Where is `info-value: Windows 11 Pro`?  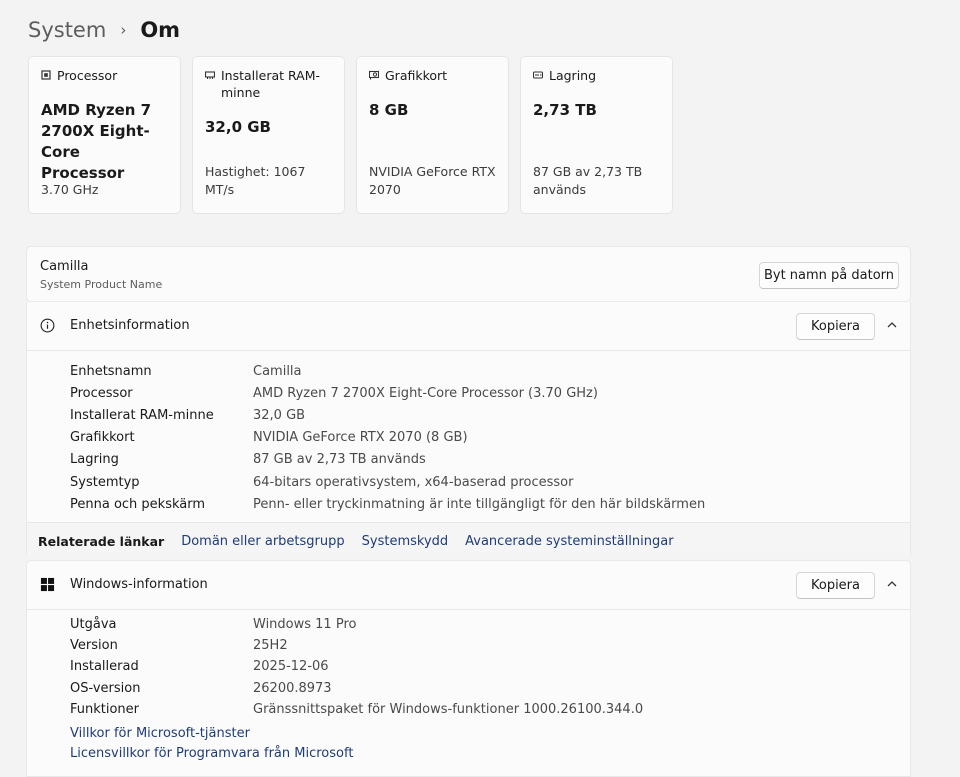
info-value: Windows 11 Pro is located at coordinates (305, 625).